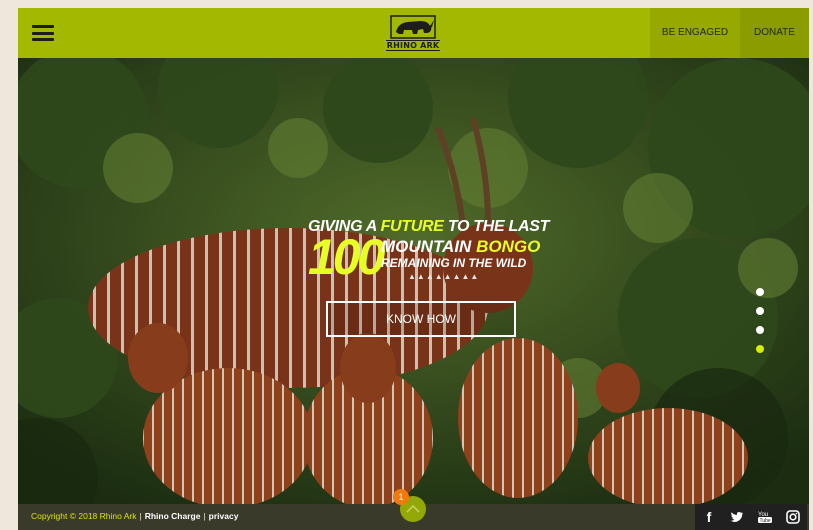  I want to click on nav-be-engaged: BE ENGAGED, so click(695, 33).